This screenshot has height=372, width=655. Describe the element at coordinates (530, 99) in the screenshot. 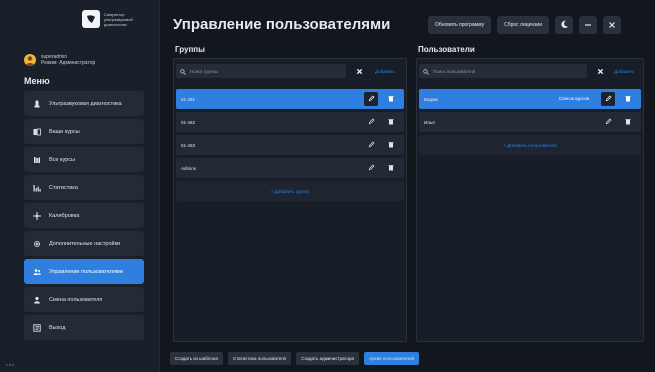

I see `user-row: Вадим Список курсов` at that location.